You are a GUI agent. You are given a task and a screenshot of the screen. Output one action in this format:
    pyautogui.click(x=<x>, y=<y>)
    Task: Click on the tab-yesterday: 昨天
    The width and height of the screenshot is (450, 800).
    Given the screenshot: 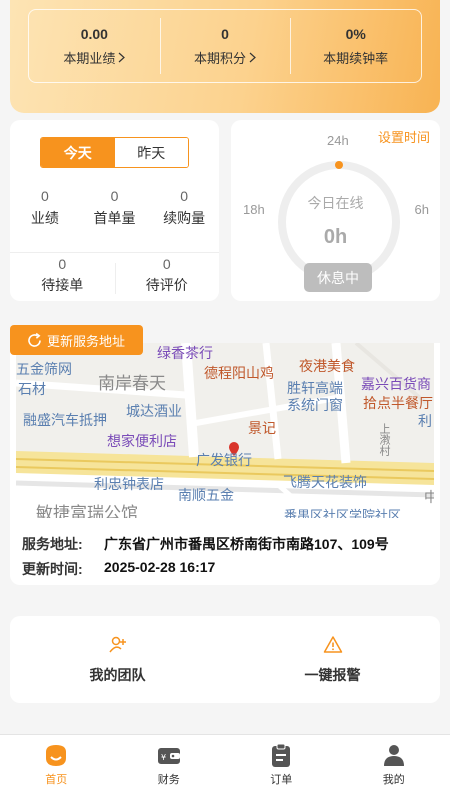 What is the action you would take?
    pyautogui.click(x=151, y=152)
    